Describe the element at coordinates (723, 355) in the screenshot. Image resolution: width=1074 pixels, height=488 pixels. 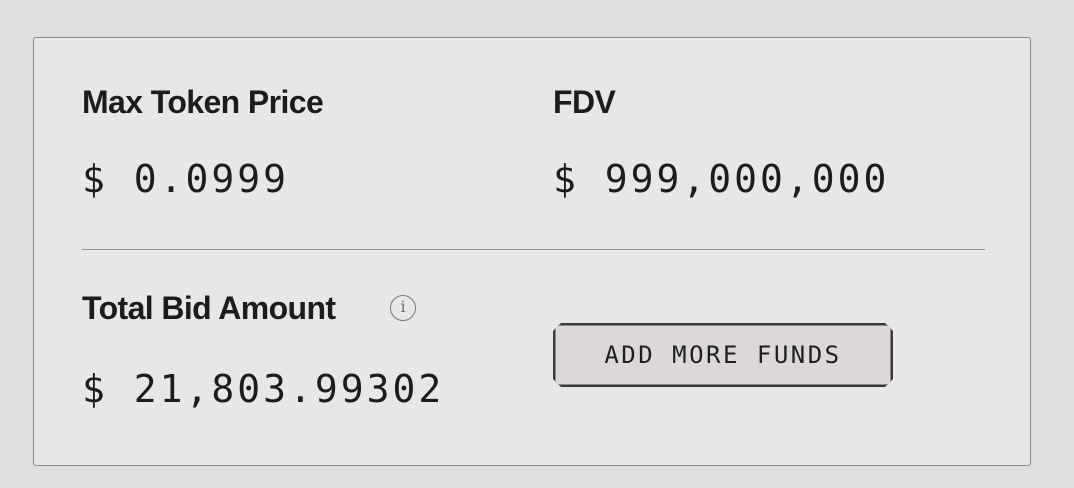
I see `add-more-funds-button: ADD MORE FUNDS` at that location.